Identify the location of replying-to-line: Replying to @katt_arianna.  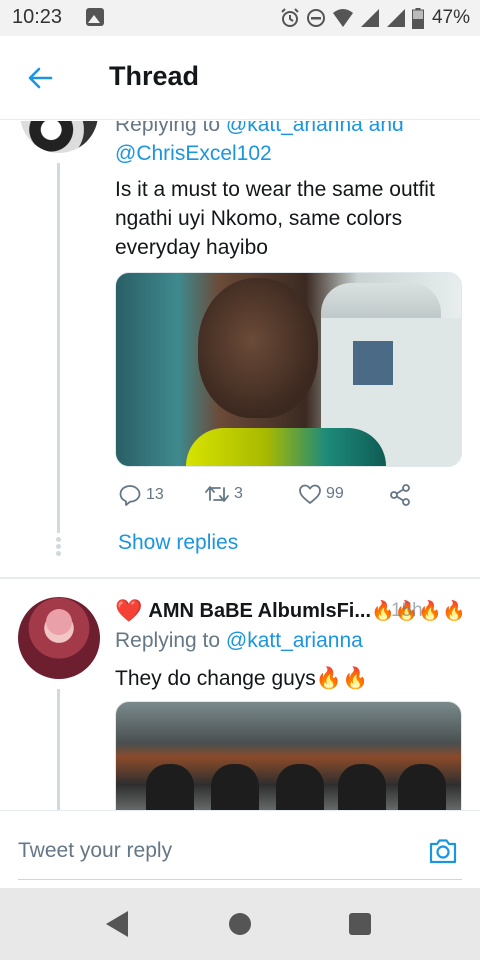
(239, 641).